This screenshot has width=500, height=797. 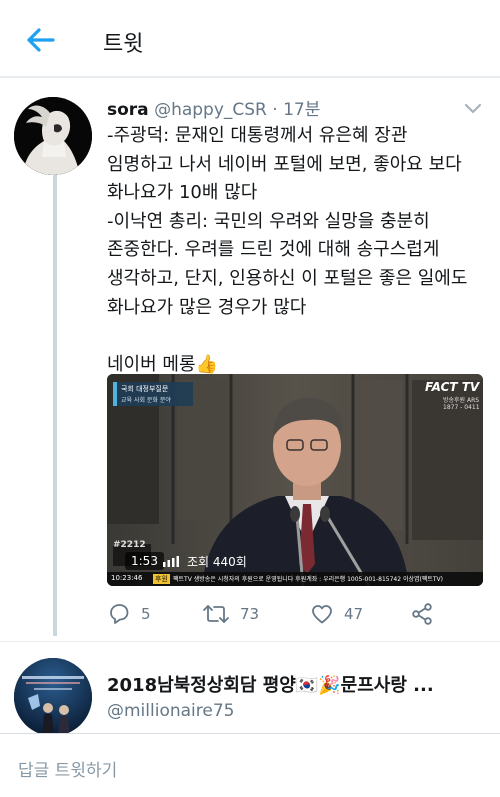 I want to click on share-button, so click(x=422, y=614).